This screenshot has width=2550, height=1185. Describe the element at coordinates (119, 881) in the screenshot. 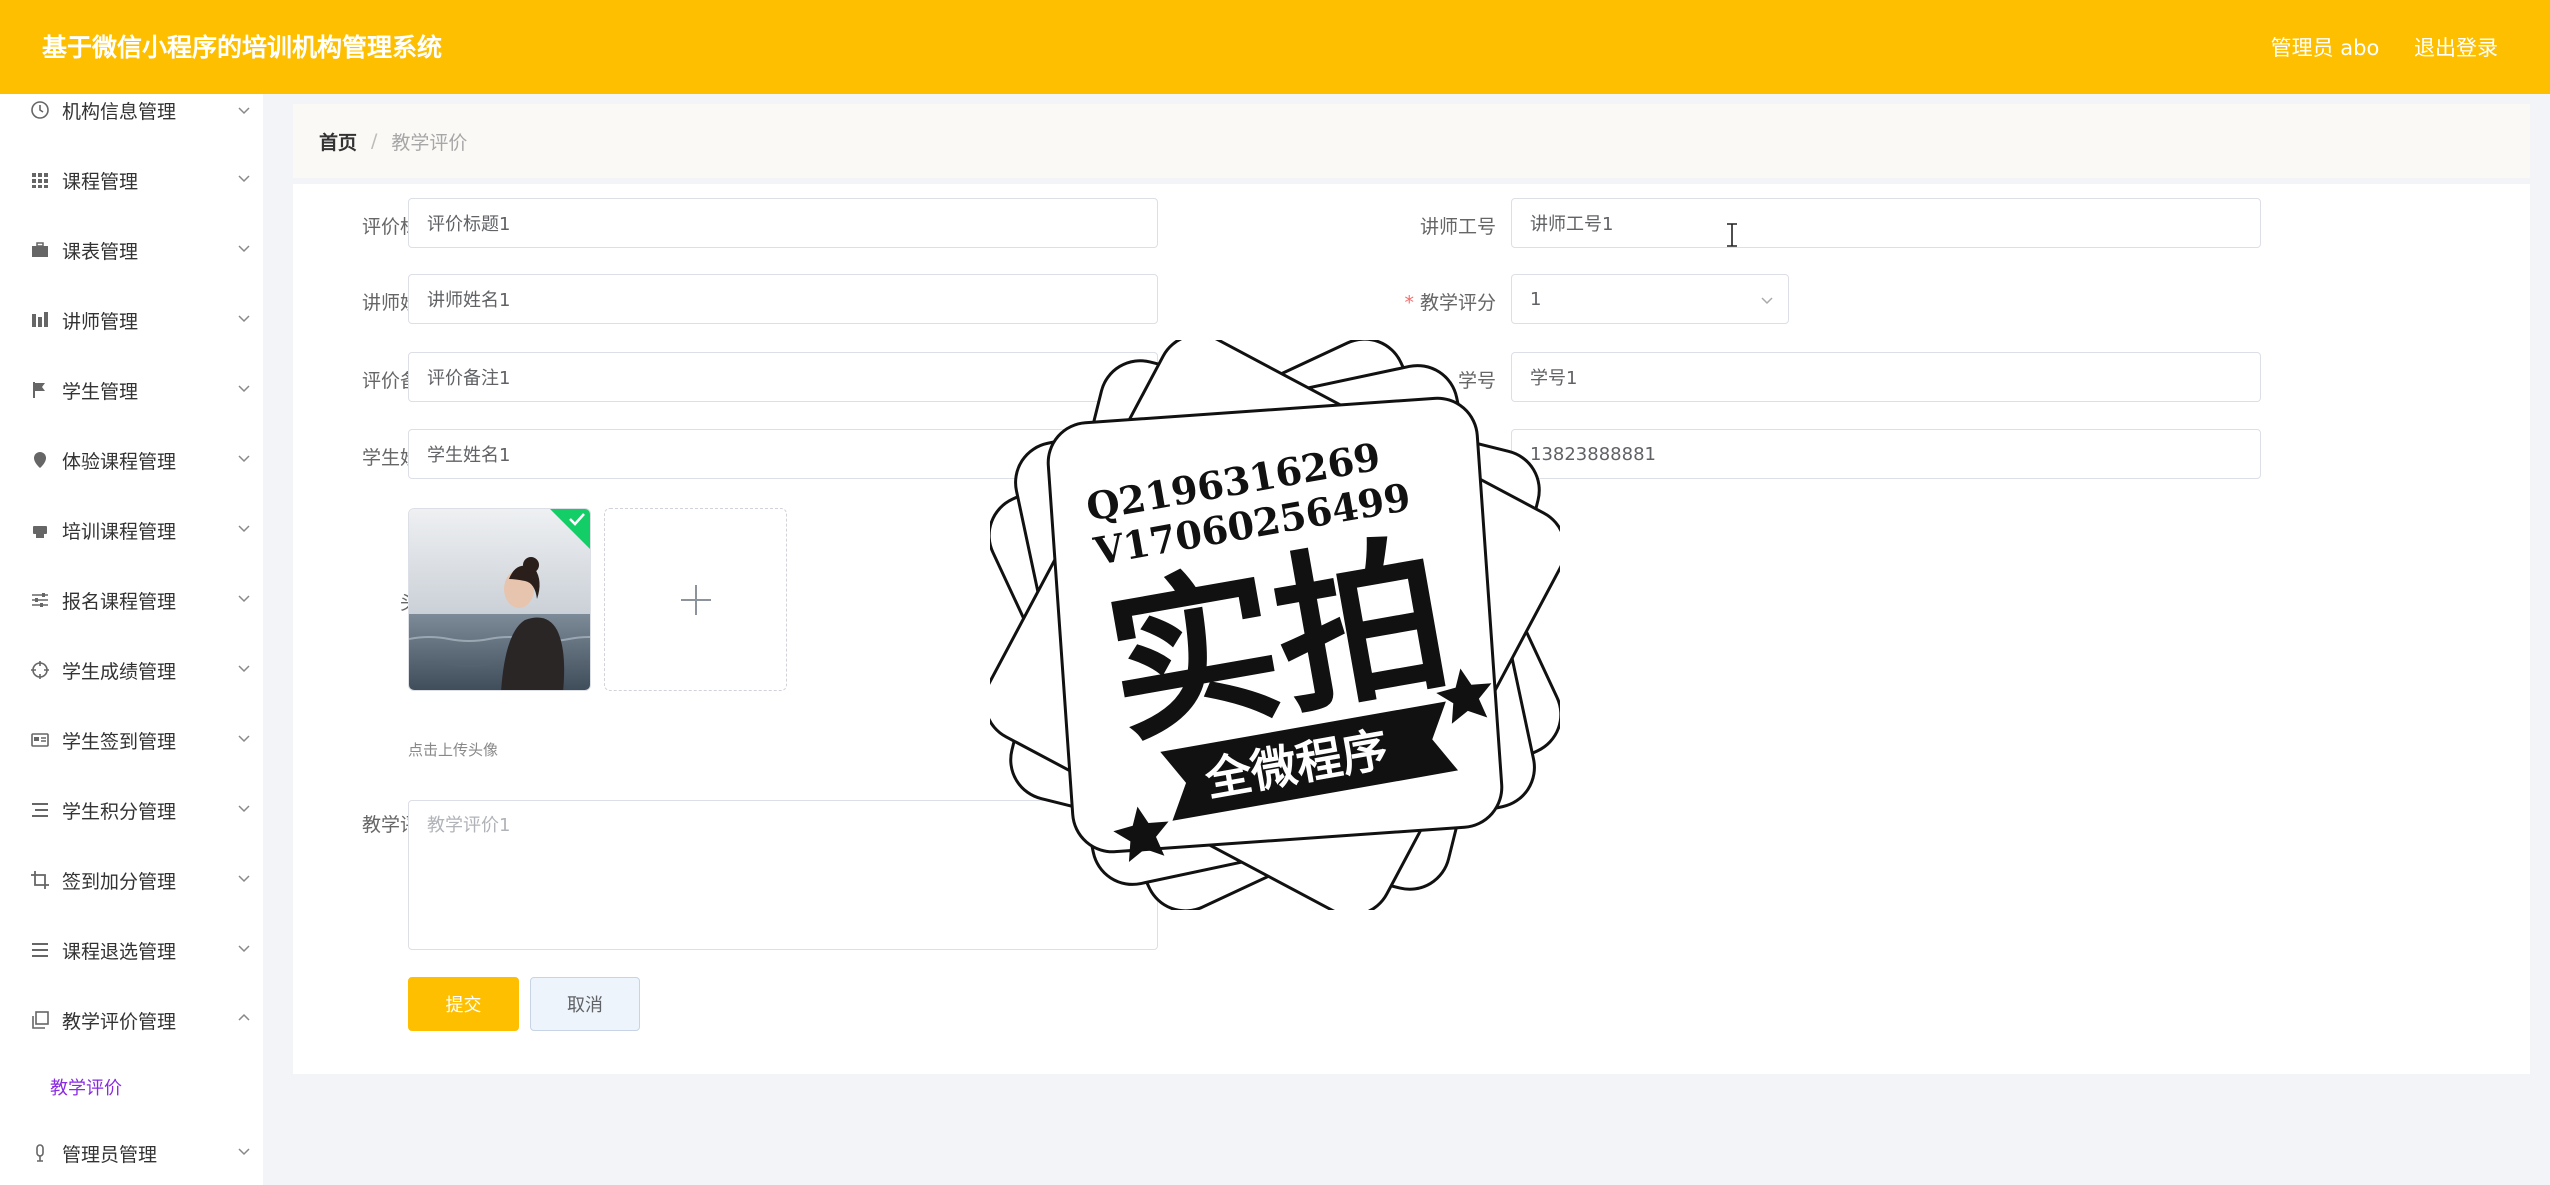

I see `sidebar-item-label: 签到加分管理` at that location.